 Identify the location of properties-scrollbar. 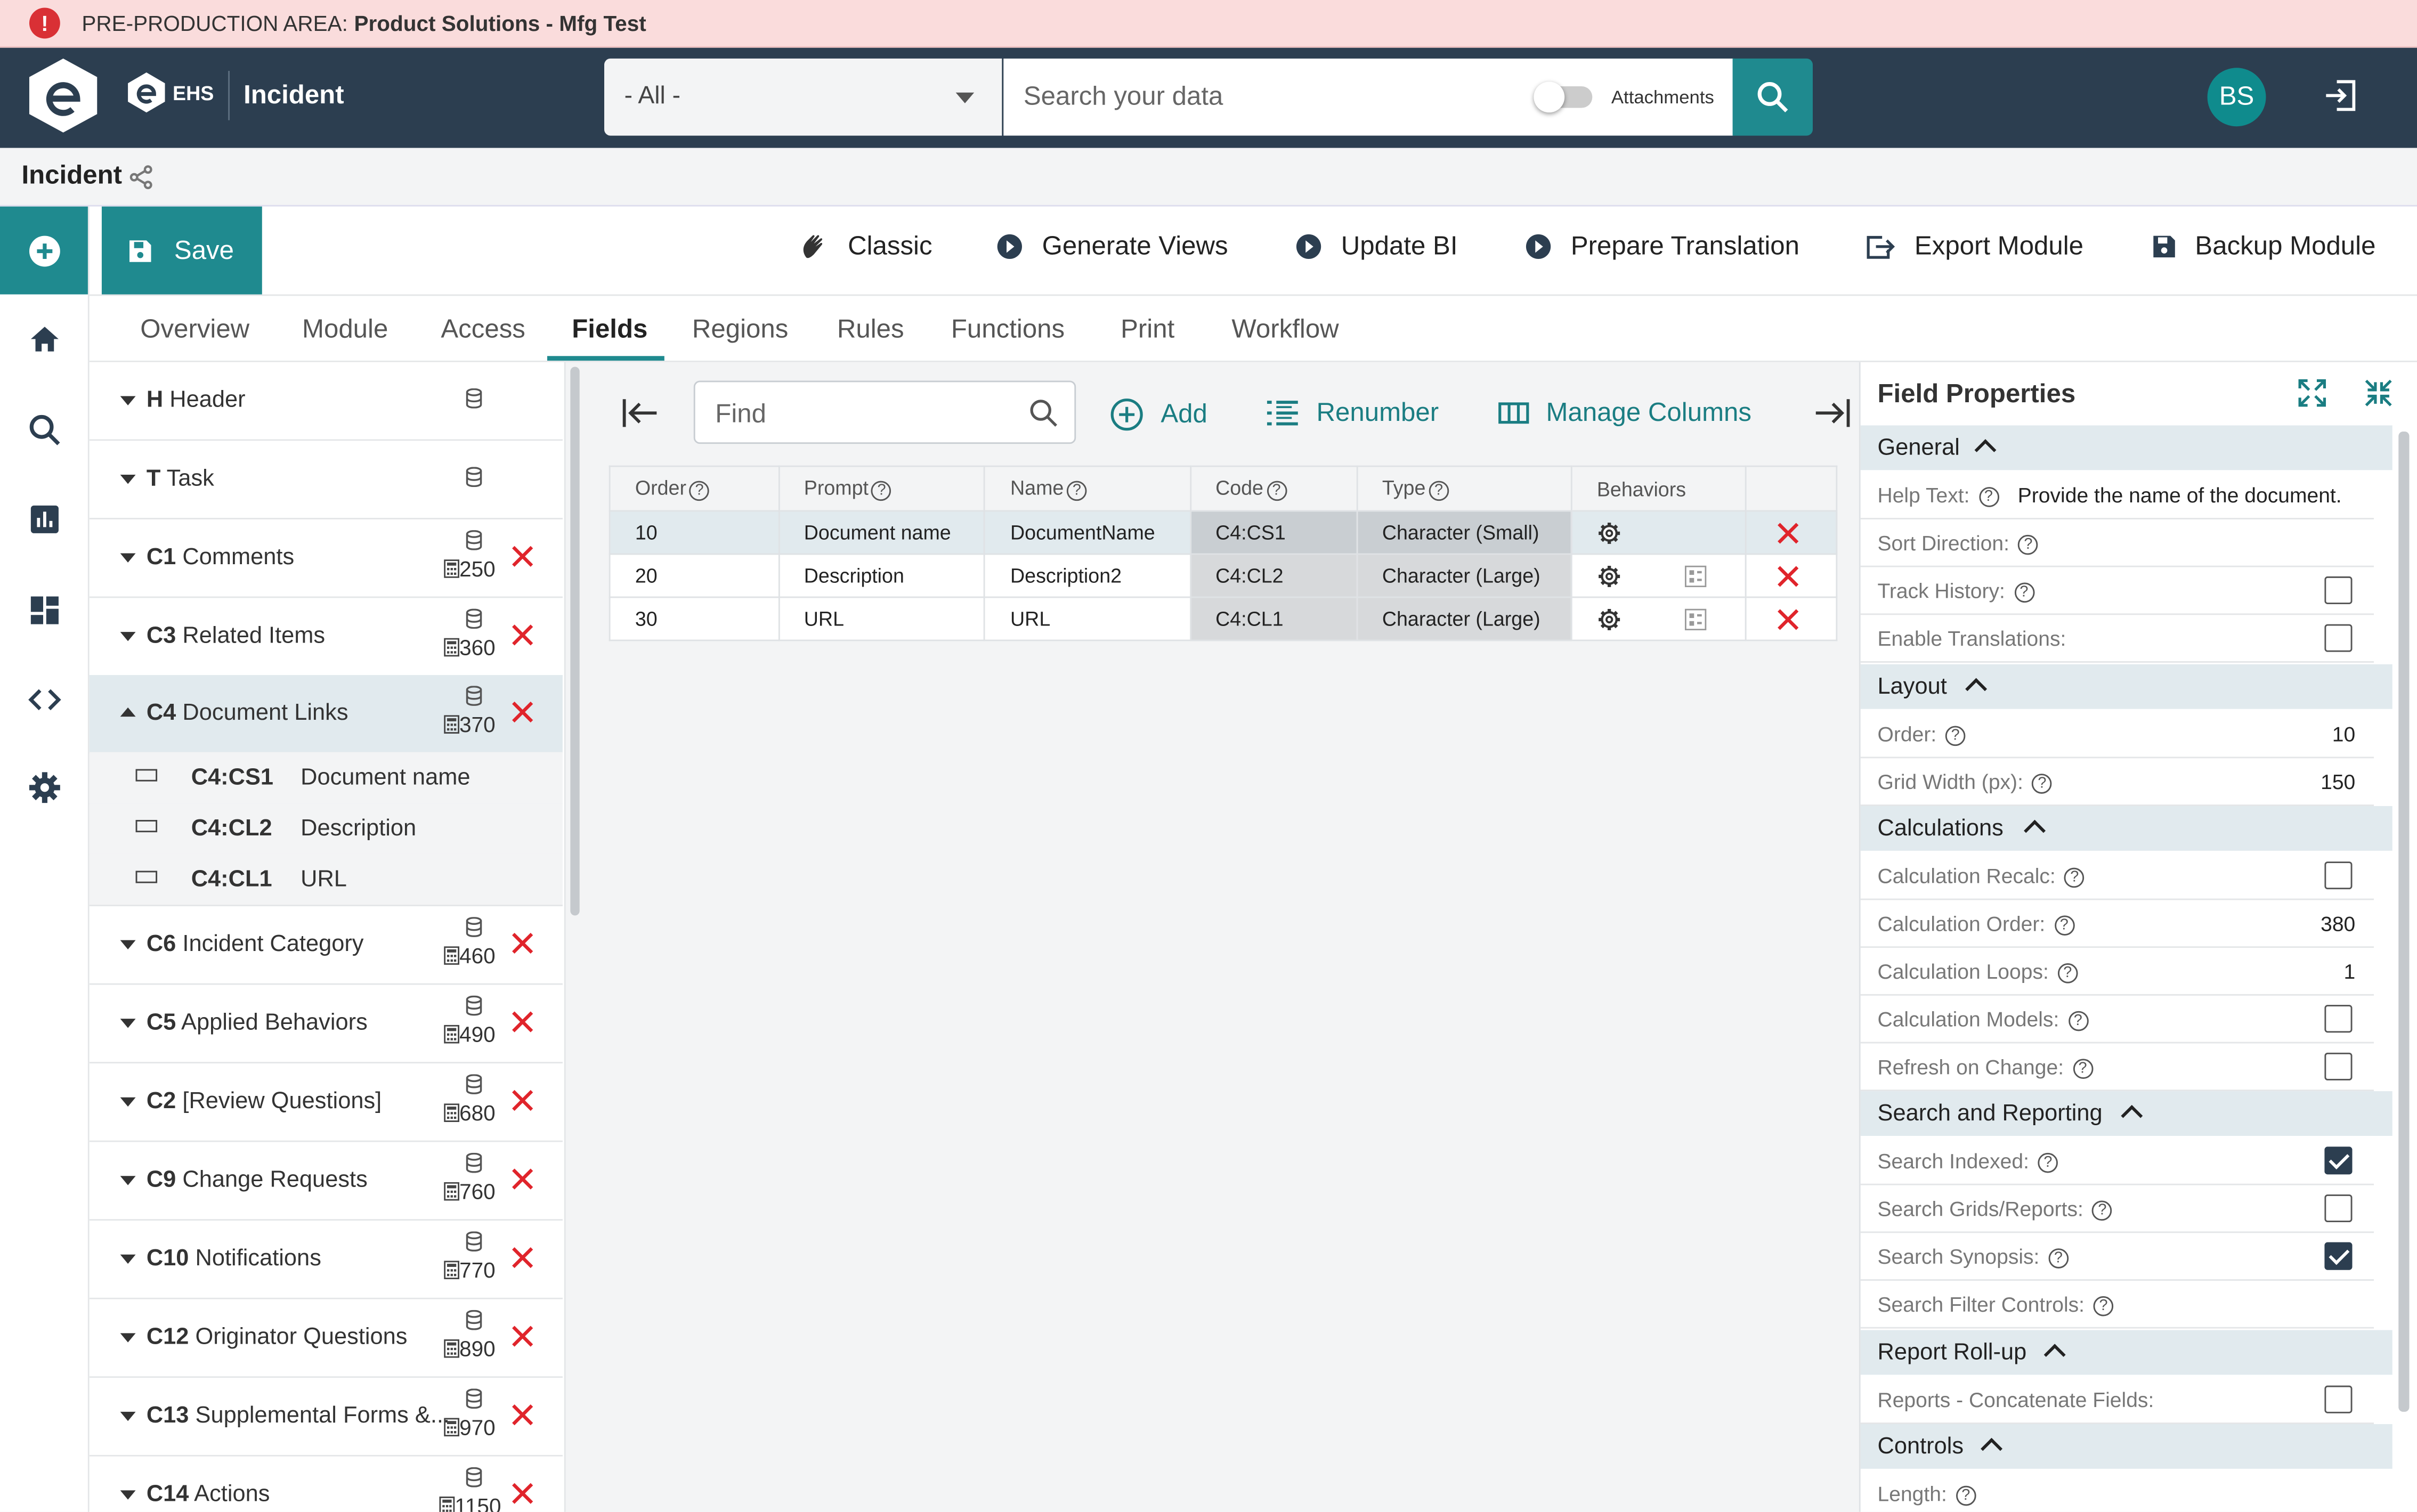
(2404, 922).